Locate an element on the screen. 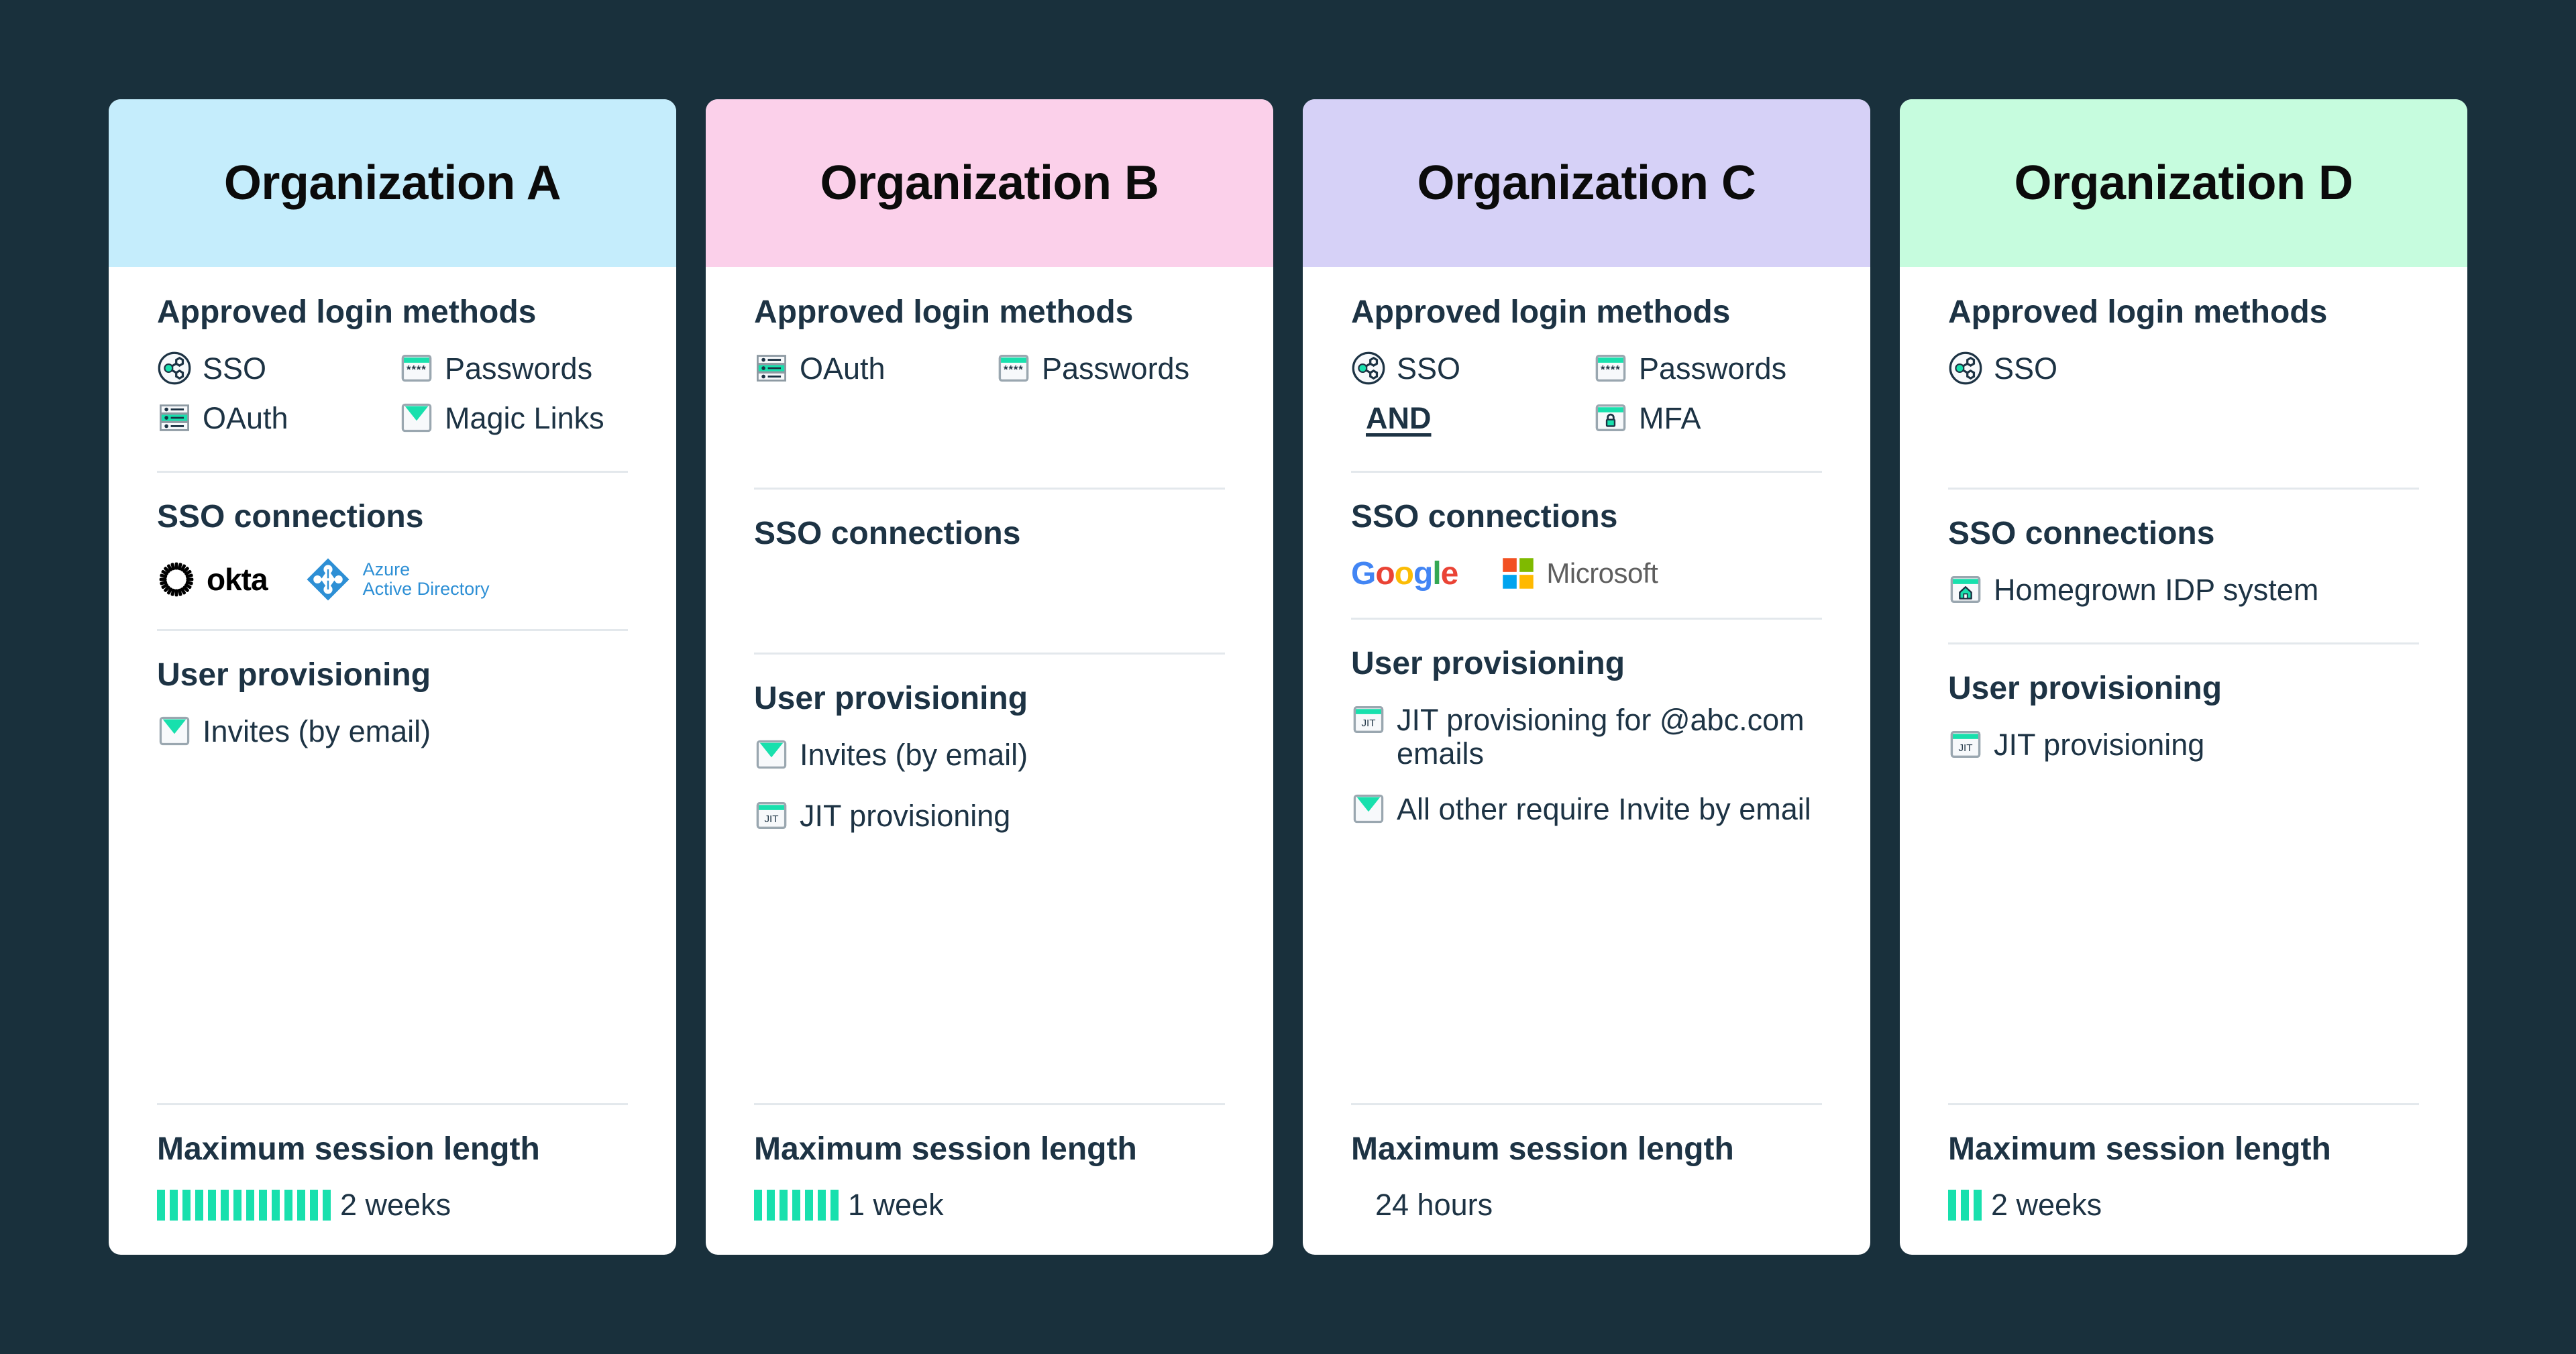 The image size is (2576, 1354). section-login-methods-d: Approved login methods SSO is located at coordinates (2183, 340).